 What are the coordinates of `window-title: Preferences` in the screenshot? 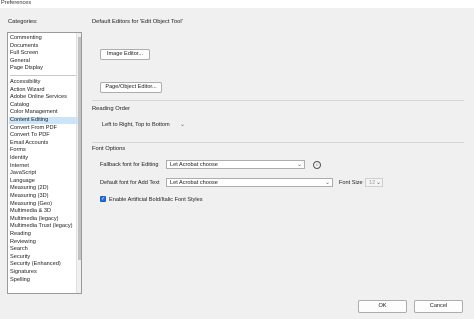 It's located at (16, 3).